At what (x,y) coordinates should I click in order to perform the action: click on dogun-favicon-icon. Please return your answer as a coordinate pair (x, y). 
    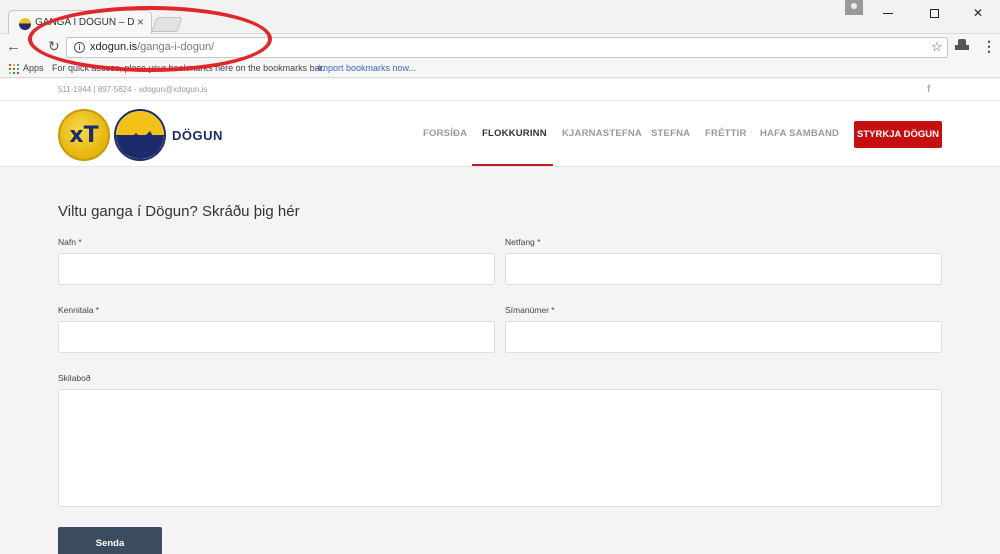
    Looking at the image, I should click on (25, 24).